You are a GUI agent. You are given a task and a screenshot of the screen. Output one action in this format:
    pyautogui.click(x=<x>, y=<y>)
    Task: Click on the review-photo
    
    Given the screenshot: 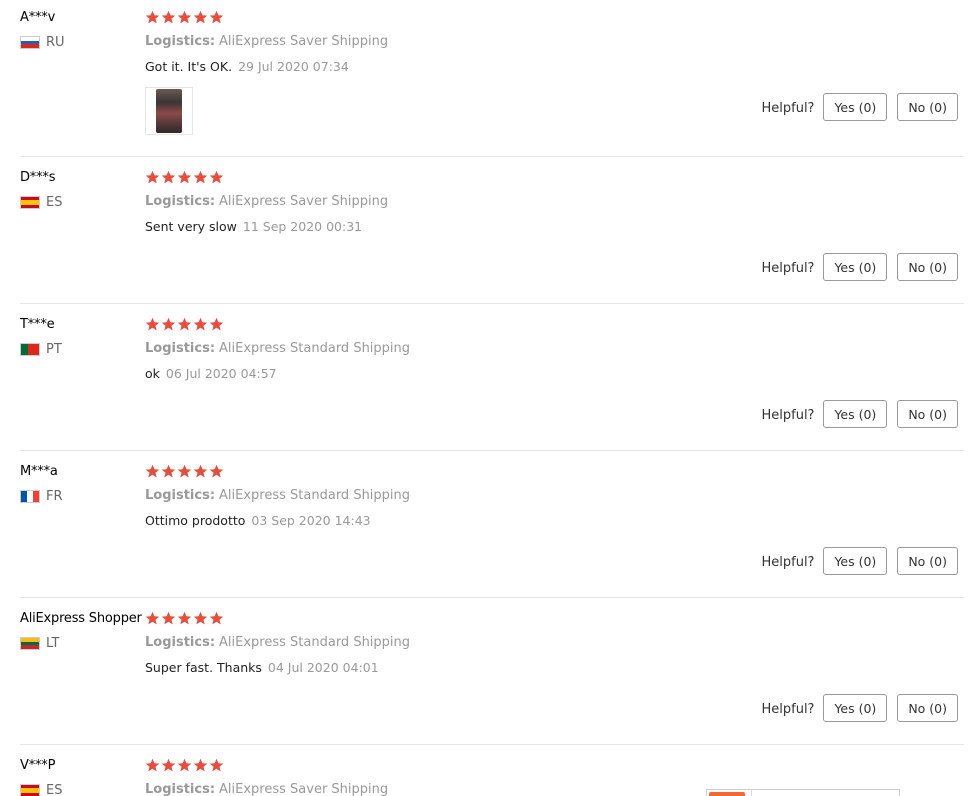 What is the action you would take?
    pyautogui.click(x=169, y=111)
    